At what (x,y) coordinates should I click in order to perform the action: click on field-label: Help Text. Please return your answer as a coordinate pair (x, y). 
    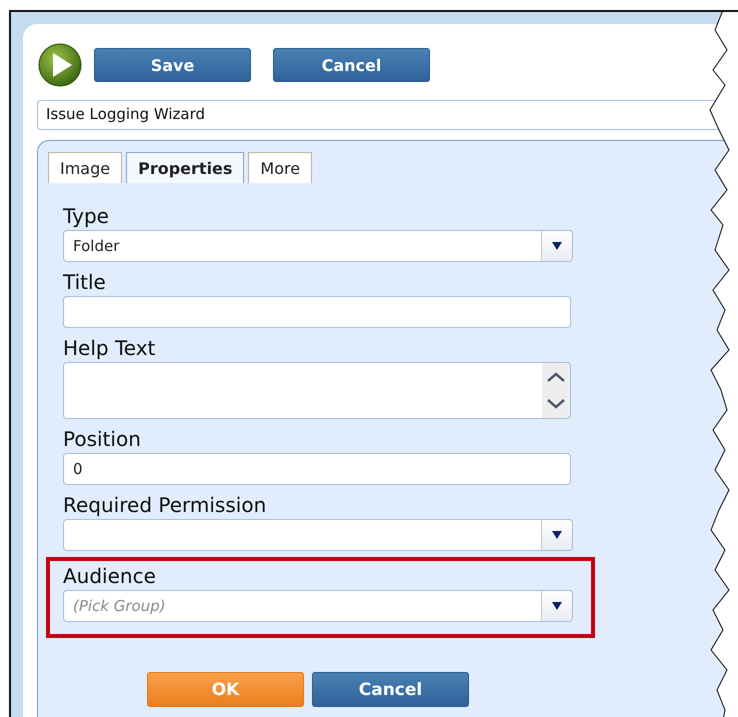
    Looking at the image, I should click on (109, 348).